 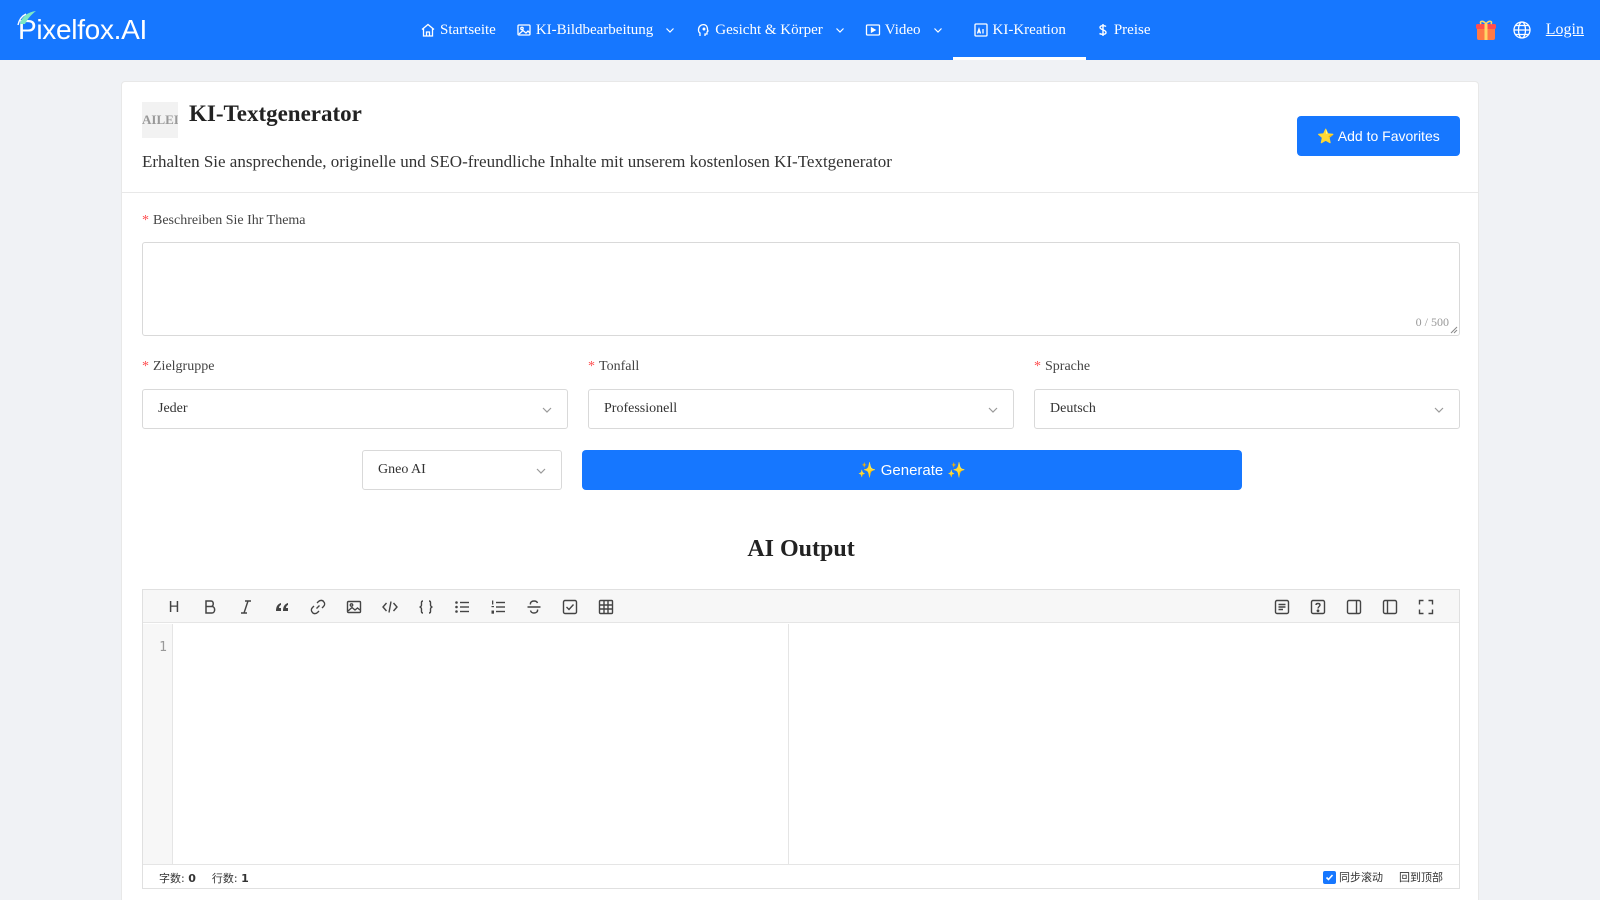 I want to click on nav-label: Preise, so click(x=1132, y=29).